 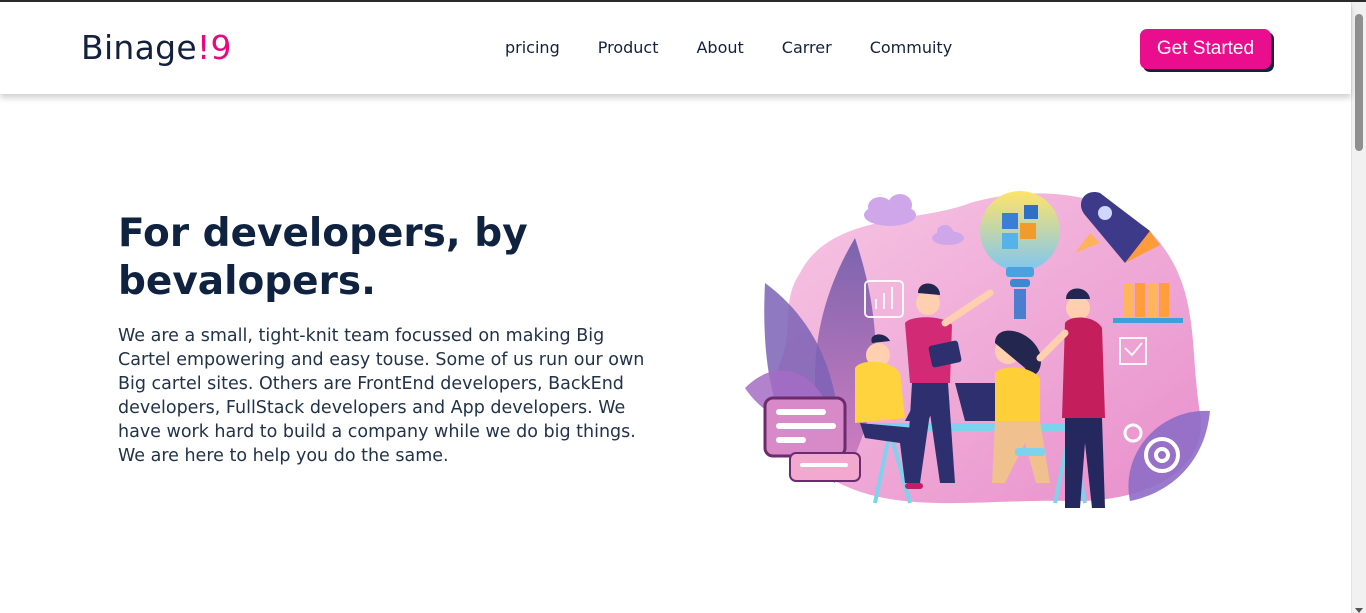 I want to click on vertical-scrollbar, so click(x=1358, y=307).